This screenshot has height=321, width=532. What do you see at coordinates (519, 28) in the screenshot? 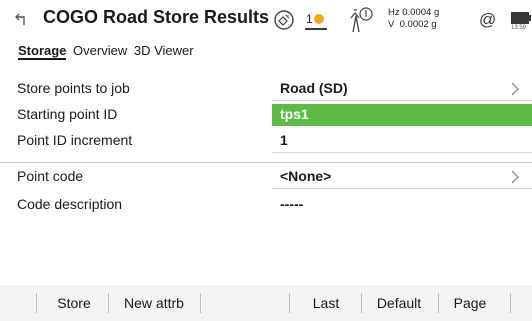
I see `battery-time: 13:59` at bounding box center [519, 28].